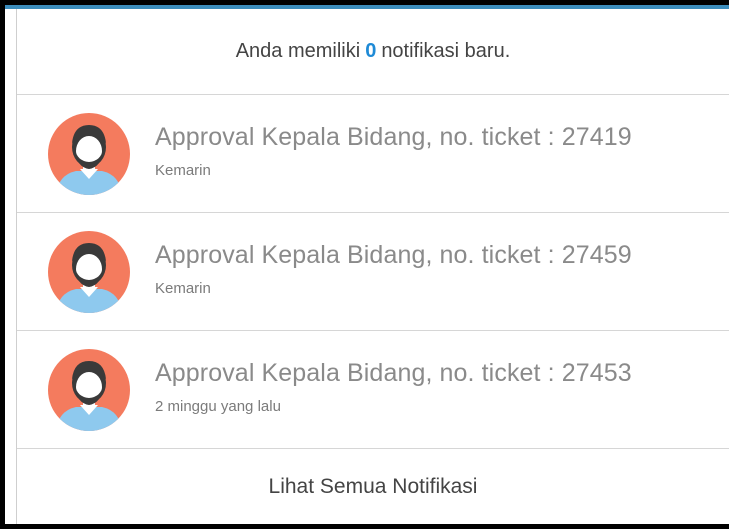 This screenshot has width=729, height=529. I want to click on view-all-notifications-link: Lihat Semua Notifikasi, so click(373, 486).